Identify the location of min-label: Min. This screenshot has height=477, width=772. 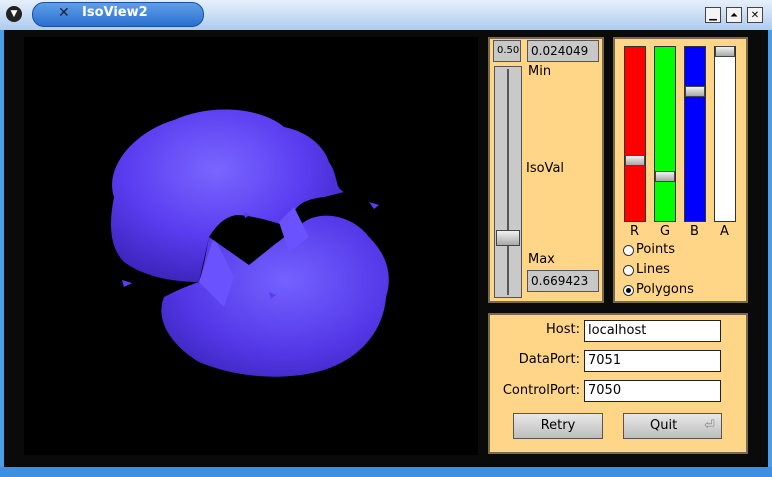
(540, 71).